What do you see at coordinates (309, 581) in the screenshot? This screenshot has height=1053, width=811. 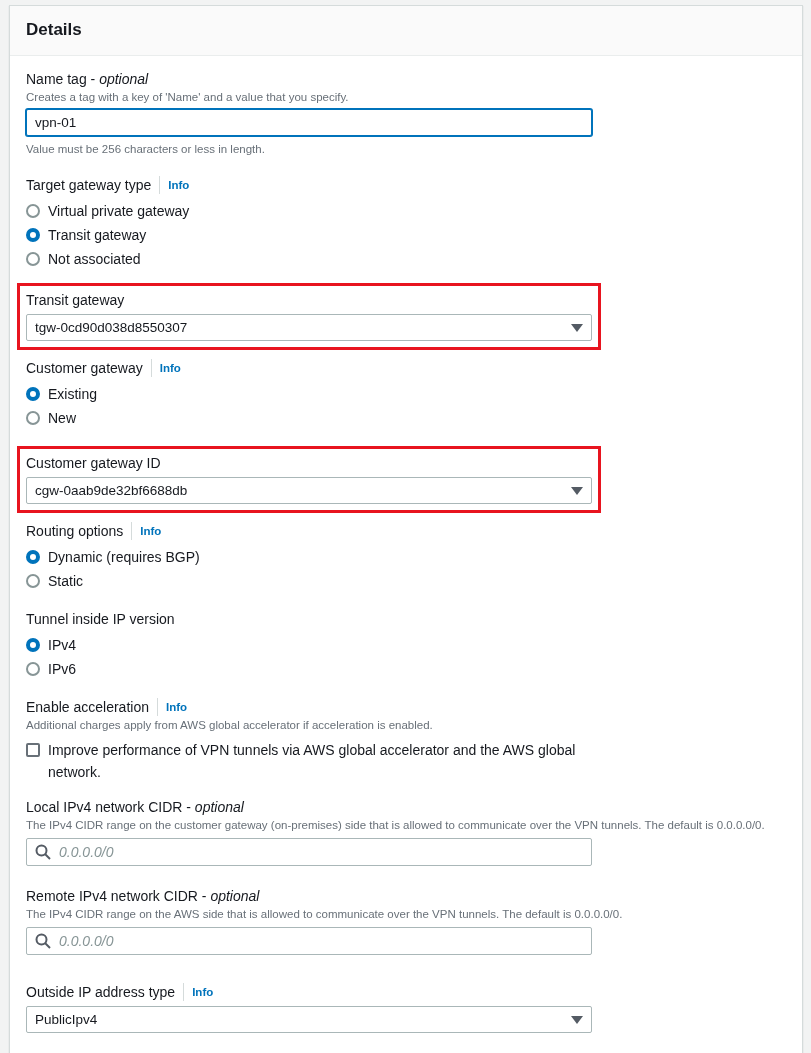 I see `radio-option: Static` at bounding box center [309, 581].